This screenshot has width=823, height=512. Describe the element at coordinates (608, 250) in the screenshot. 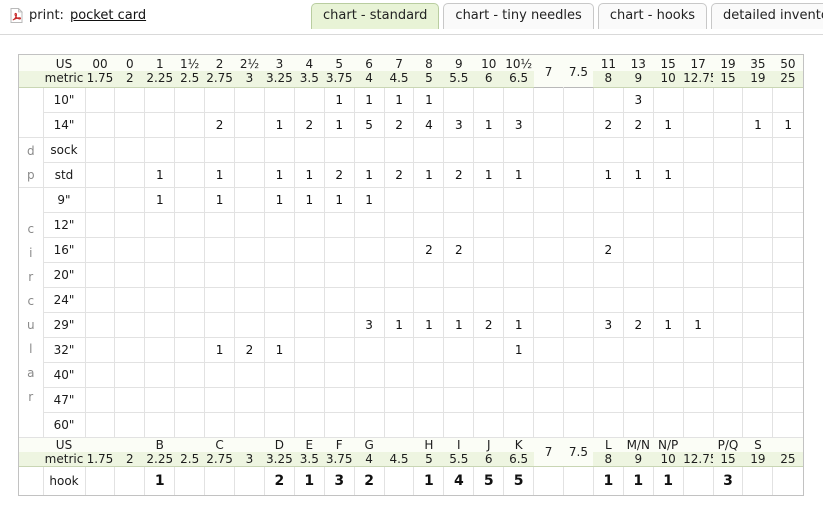

I see `cell-16-c17: 2` at that location.